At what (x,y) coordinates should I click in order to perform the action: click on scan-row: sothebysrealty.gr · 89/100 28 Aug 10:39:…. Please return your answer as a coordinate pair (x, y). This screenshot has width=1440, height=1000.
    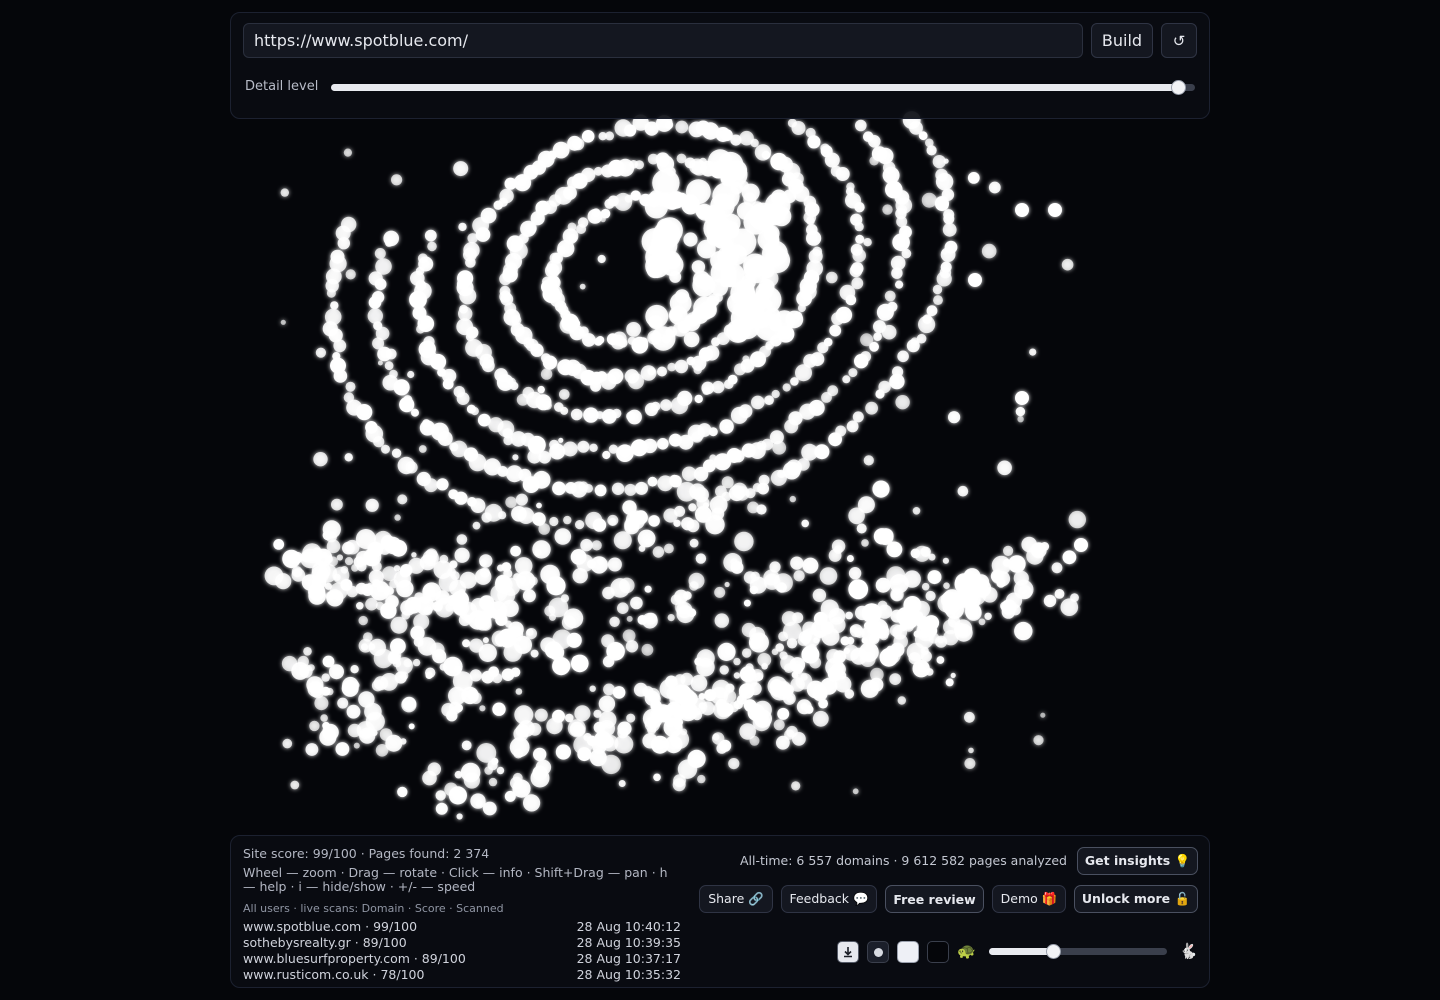
    Looking at the image, I should click on (462, 943).